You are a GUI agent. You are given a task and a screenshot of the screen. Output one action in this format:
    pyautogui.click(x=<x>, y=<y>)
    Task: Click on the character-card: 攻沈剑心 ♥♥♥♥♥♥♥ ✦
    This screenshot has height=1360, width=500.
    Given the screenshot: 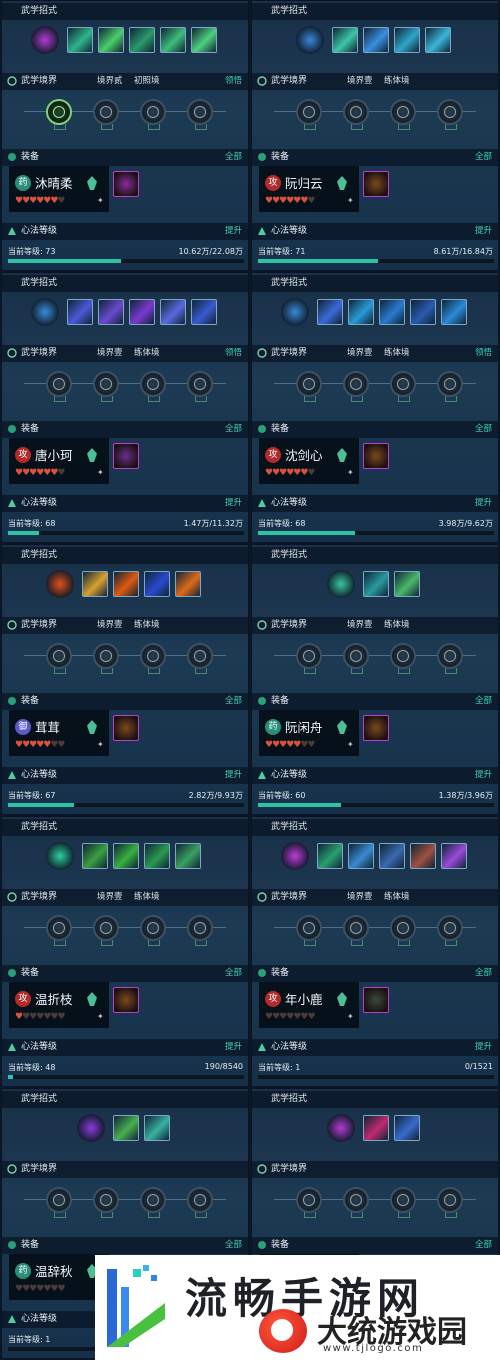 What is the action you would take?
    pyautogui.click(x=309, y=461)
    